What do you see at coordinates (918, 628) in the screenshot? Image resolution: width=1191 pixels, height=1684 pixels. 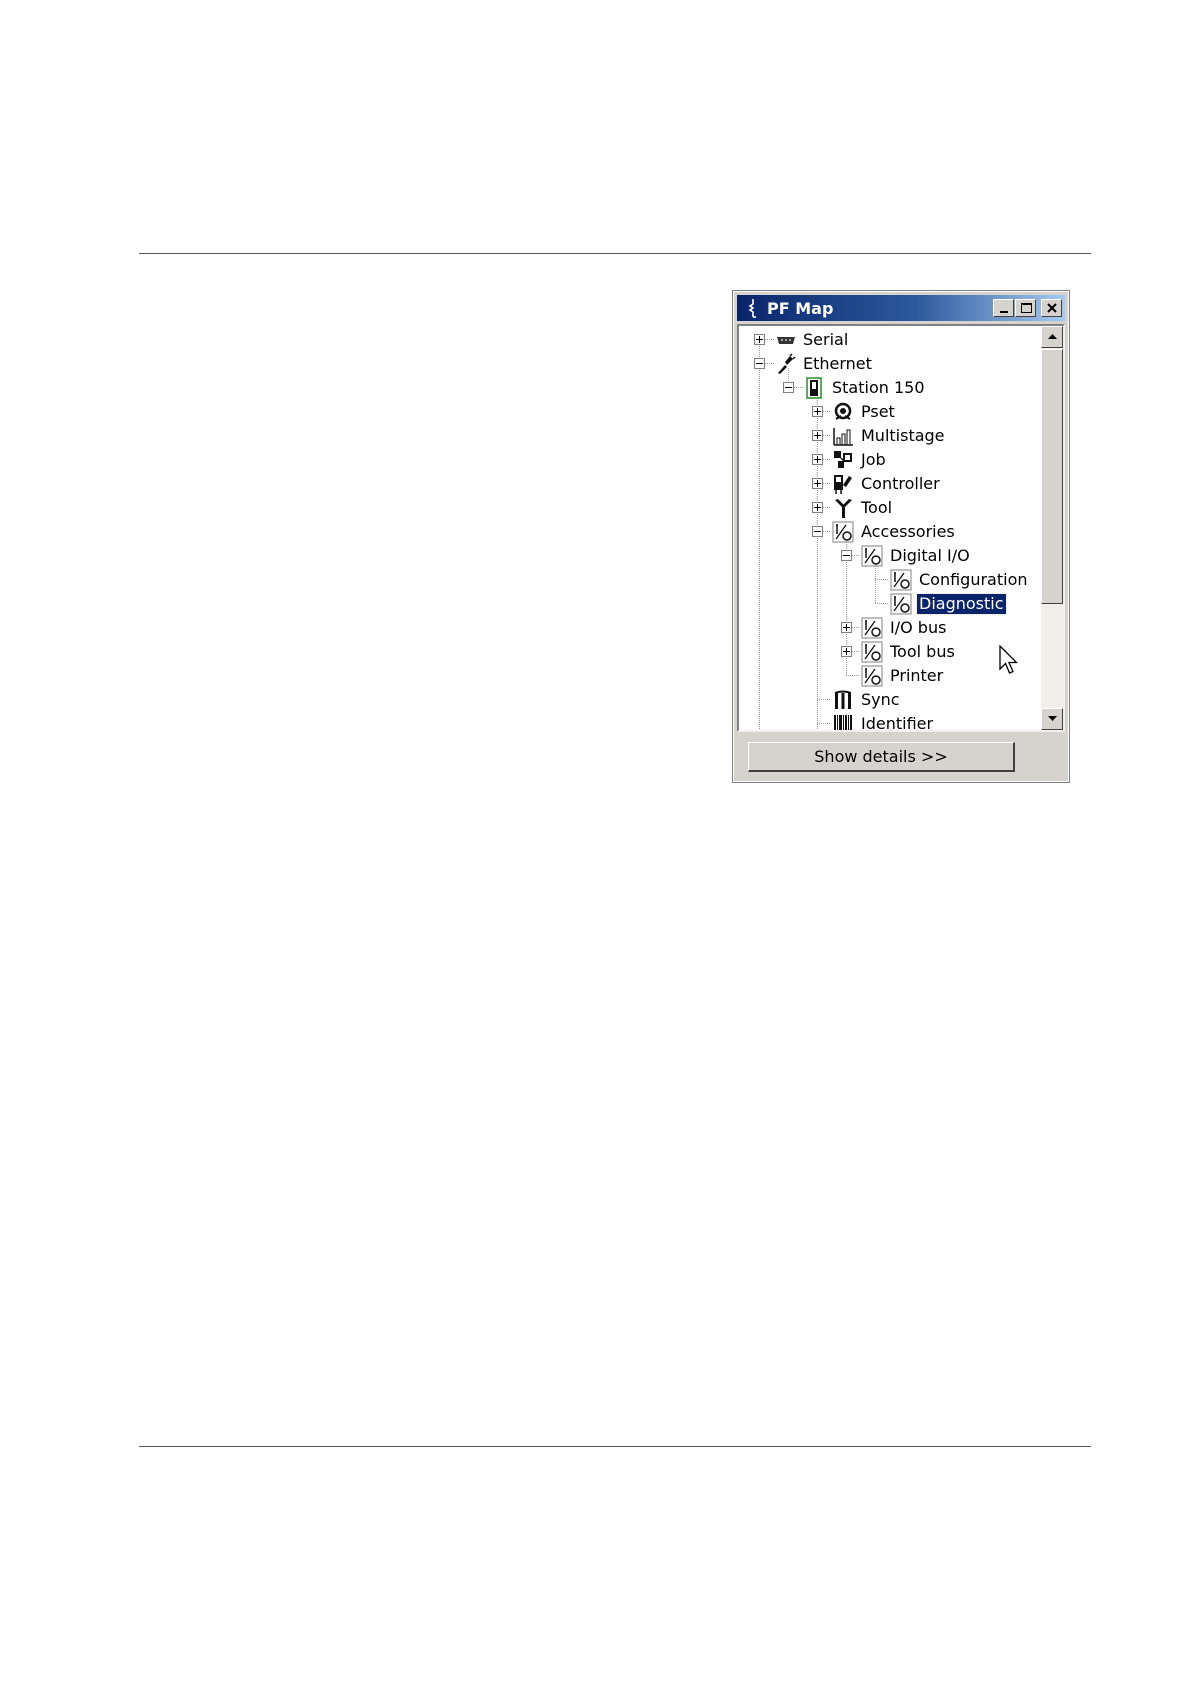 I see `tree-item-io-bus: I/O bus` at bounding box center [918, 628].